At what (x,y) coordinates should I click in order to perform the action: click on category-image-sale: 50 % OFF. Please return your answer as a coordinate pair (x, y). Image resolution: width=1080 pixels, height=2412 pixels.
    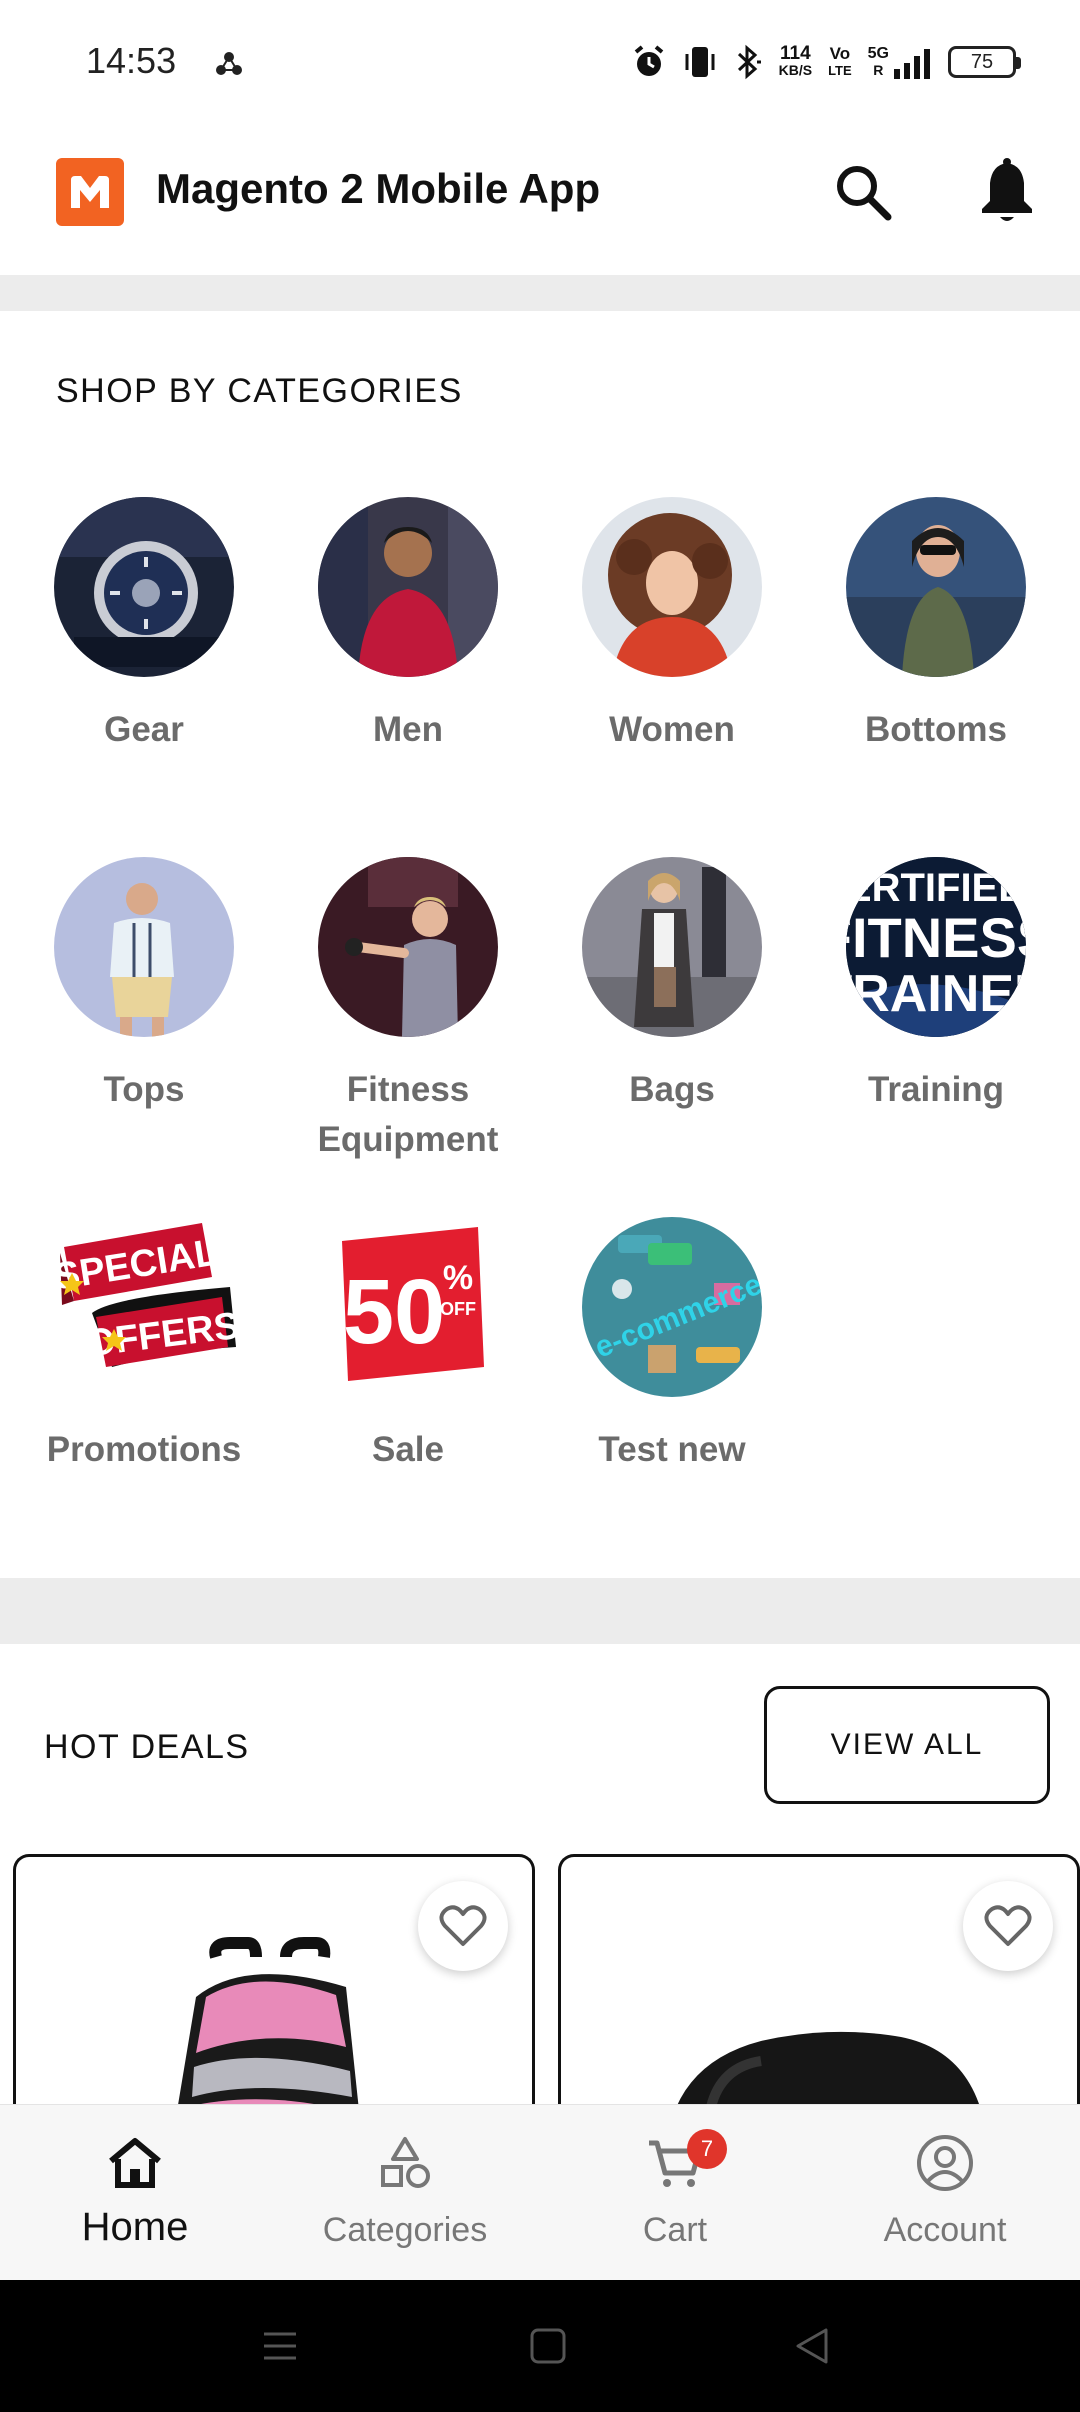
    Looking at the image, I should click on (408, 1307).